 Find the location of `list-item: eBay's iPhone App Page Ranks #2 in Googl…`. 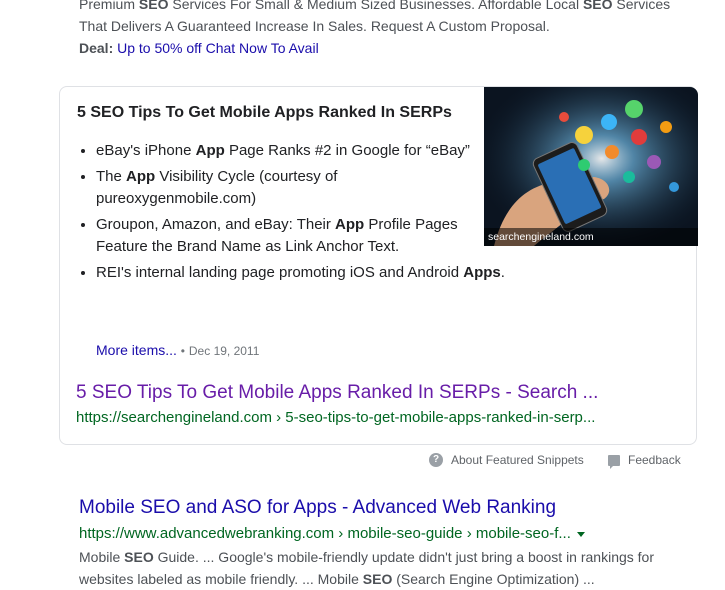

list-item: eBay's iPhone App Page Ranks #2 in Googl… is located at coordinates (293, 151).